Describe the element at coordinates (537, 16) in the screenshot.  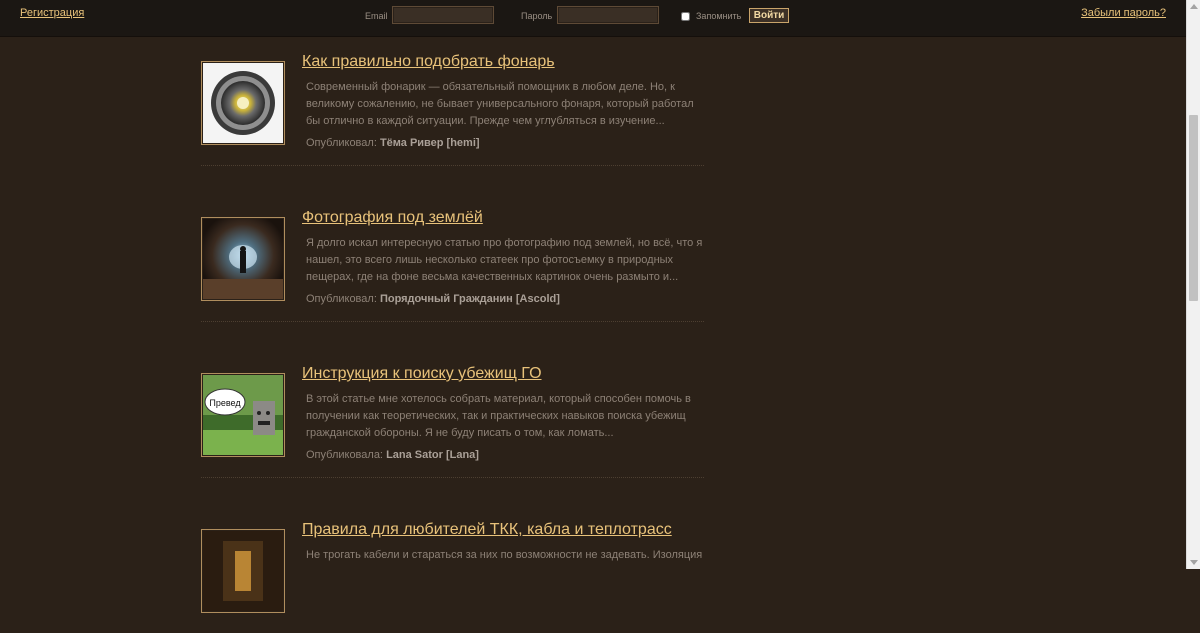
I see `password-label: Пароль` at that location.